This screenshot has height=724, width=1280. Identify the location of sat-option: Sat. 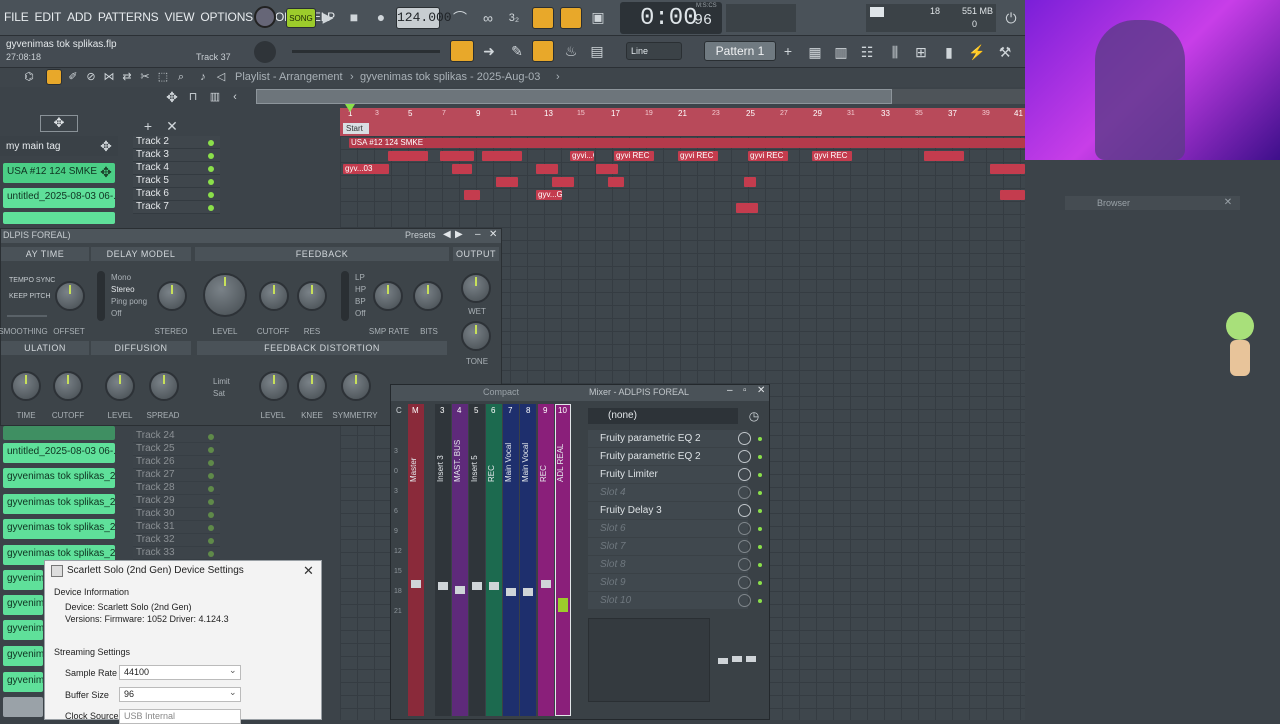
(219, 393).